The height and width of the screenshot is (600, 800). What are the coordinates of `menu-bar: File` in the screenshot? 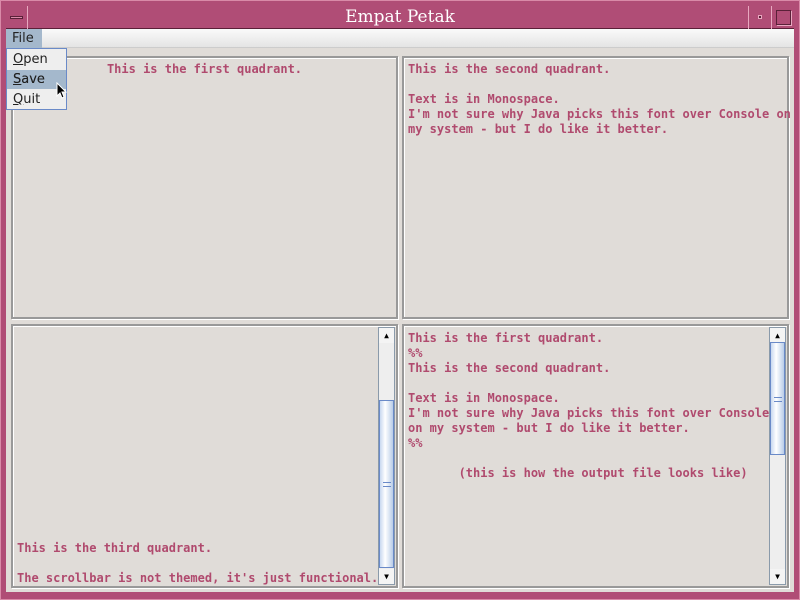 It's located at (400, 38).